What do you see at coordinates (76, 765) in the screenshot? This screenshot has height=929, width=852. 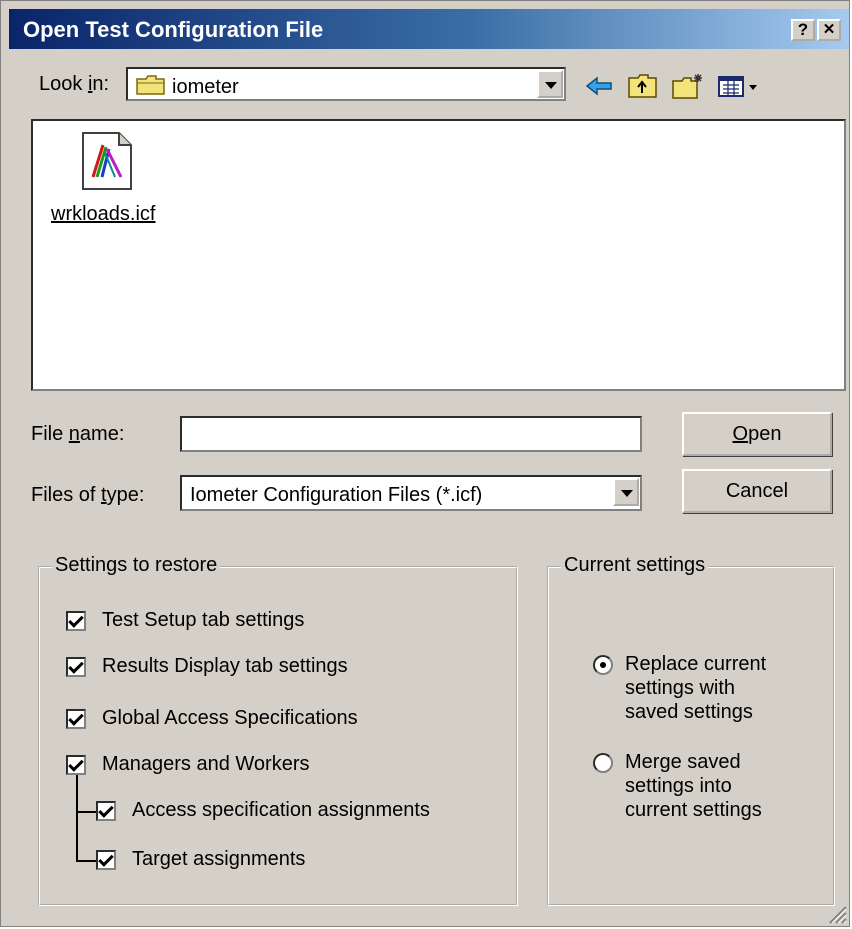 I see `managers-workers-checkbox` at bounding box center [76, 765].